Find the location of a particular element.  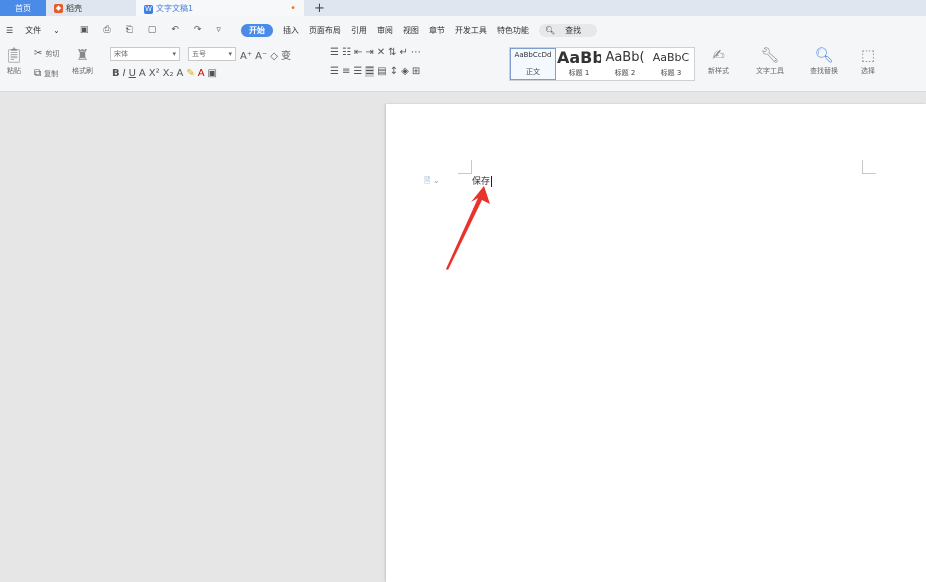

tab-developer: 开发工具 is located at coordinates (471, 30).